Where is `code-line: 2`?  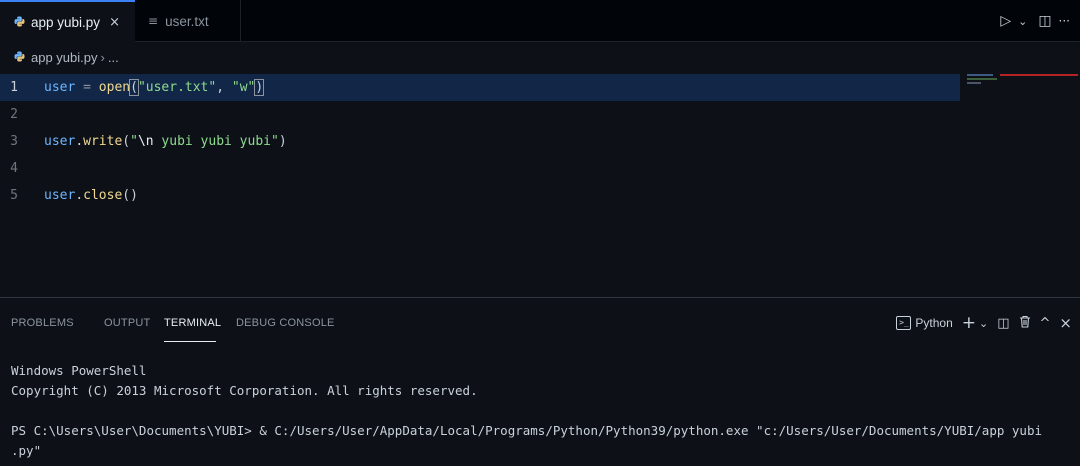
code-line: 2 is located at coordinates (480, 114).